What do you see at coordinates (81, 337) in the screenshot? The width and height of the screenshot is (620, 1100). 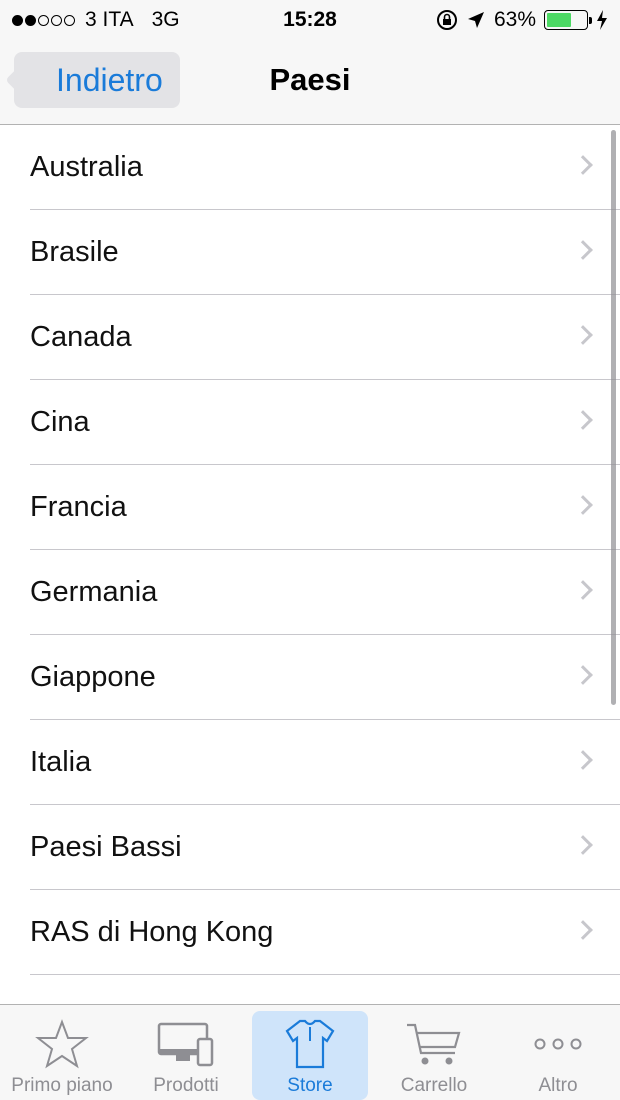 I see `country-label: Canada` at bounding box center [81, 337].